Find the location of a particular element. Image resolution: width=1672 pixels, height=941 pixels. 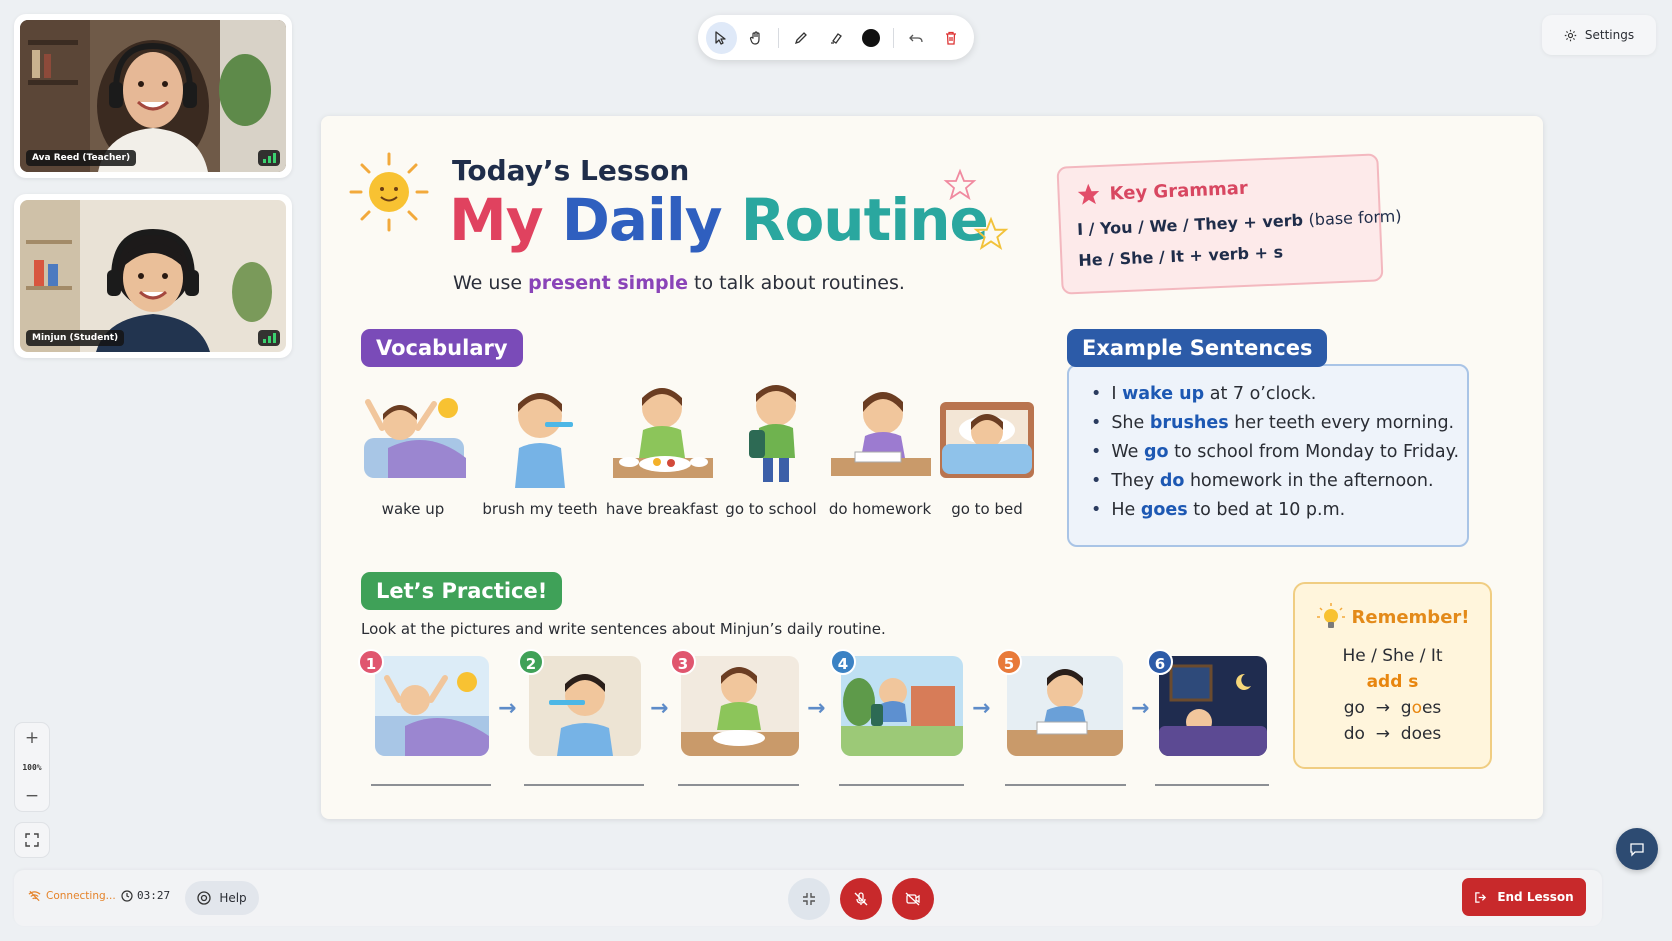

vocab-label: brush my teeth is located at coordinates (540, 509).